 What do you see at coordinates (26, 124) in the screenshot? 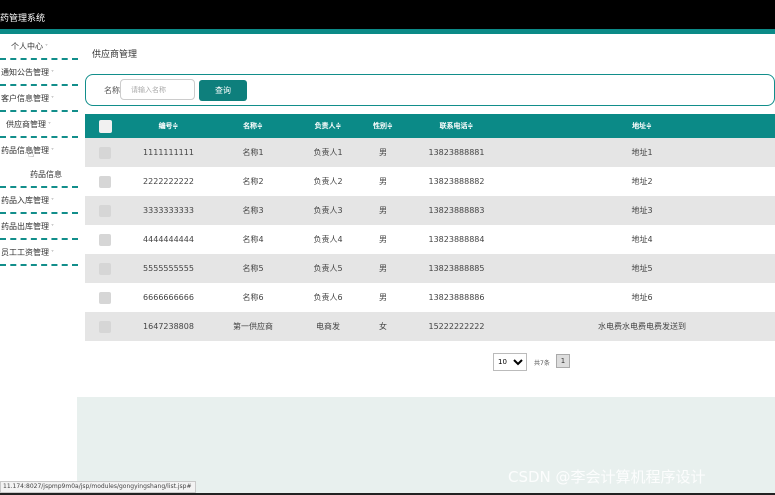
I see `sidebar-item-label: 供应商管理` at bounding box center [26, 124].